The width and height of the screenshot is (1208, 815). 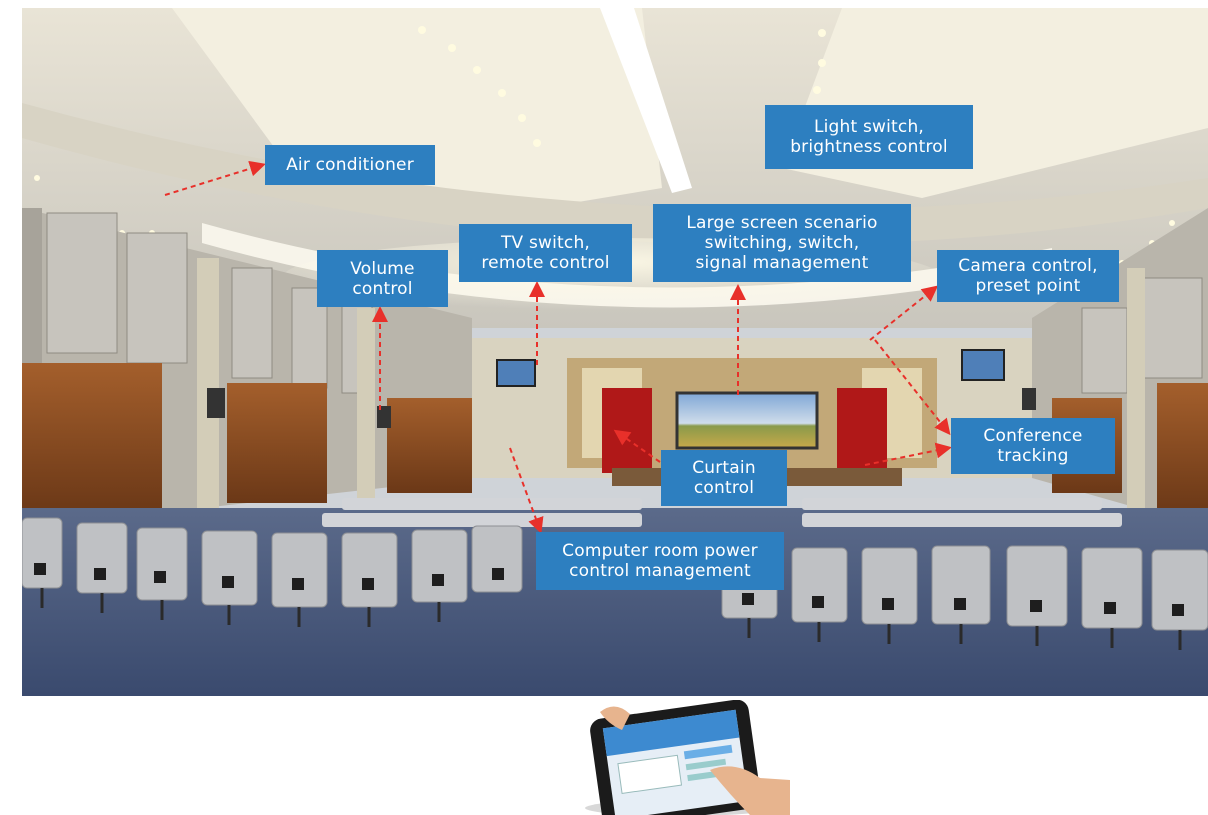 What do you see at coordinates (545, 253) in the screenshot?
I see `label-tv-switch: TV switch, remote control` at bounding box center [545, 253].